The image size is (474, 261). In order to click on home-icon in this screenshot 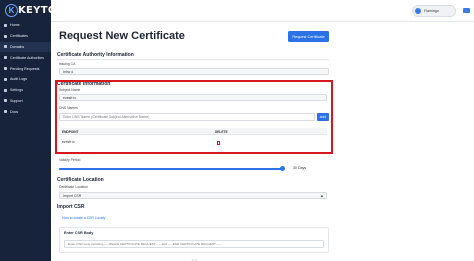, I will do `click(5, 25)`.